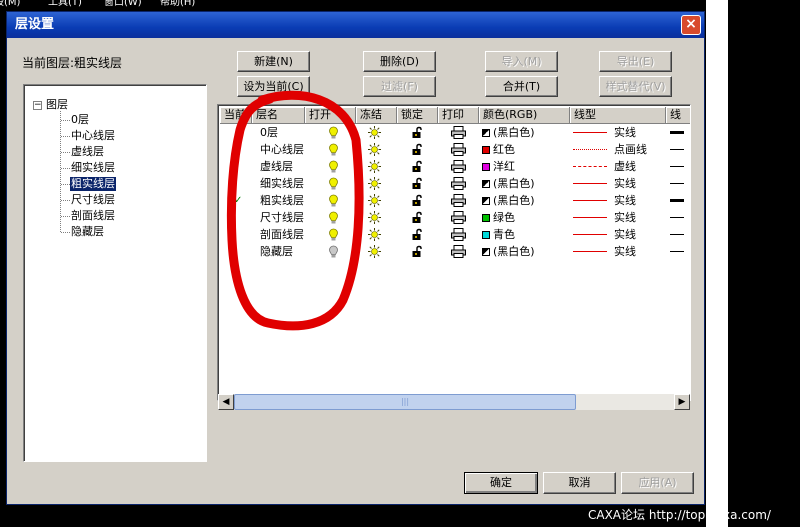  I want to click on watermark: CAXA论坛 http://top.caxa.com/, so click(679, 515).